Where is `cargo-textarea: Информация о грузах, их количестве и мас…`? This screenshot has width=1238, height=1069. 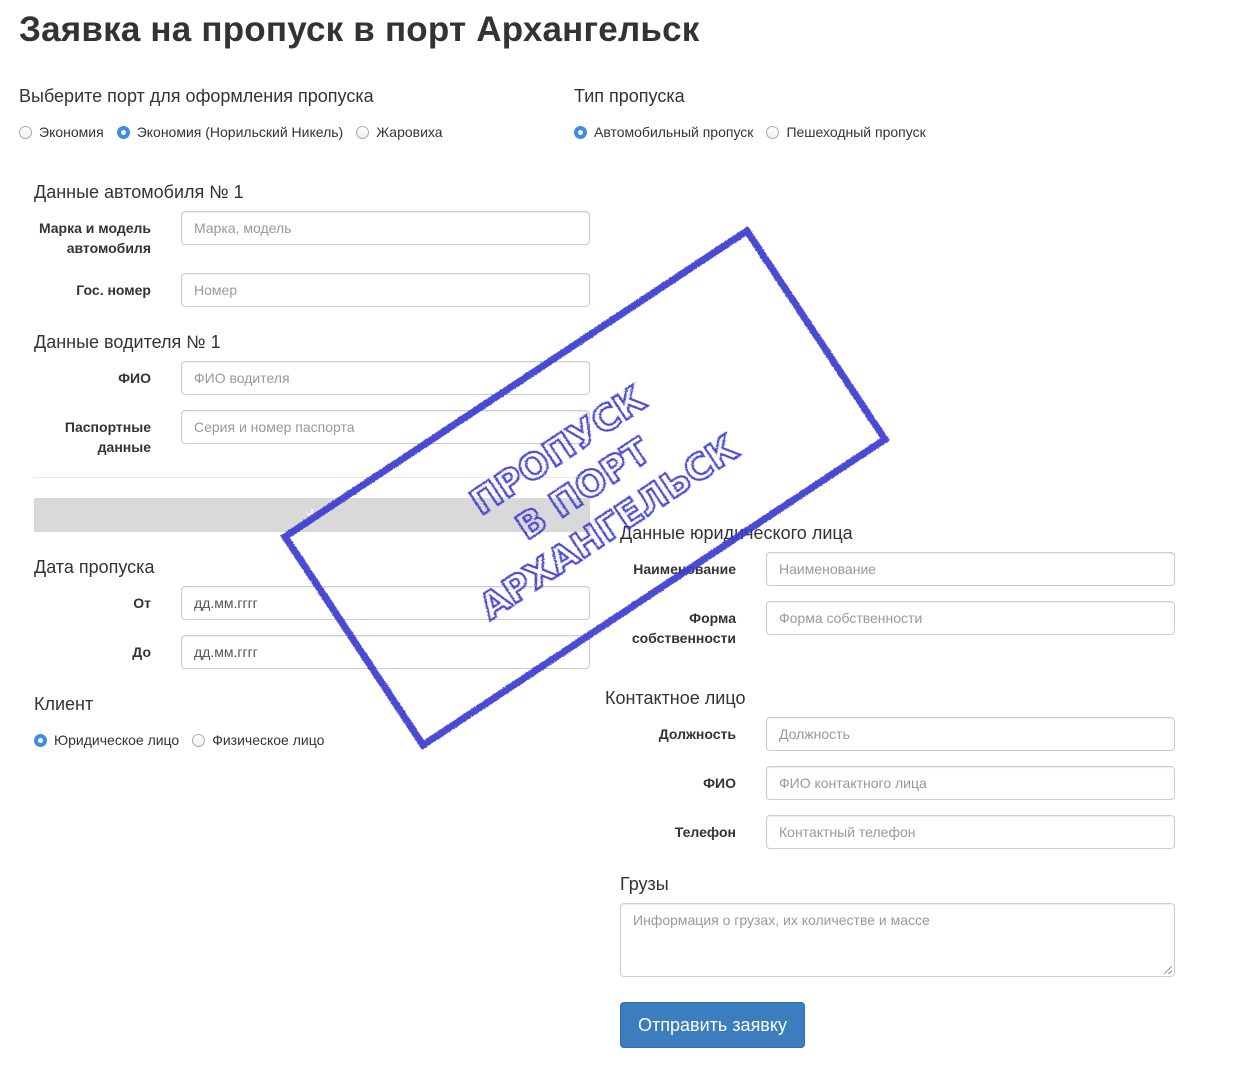 cargo-textarea: Информация о грузах, их количестве и мас… is located at coordinates (897, 940).